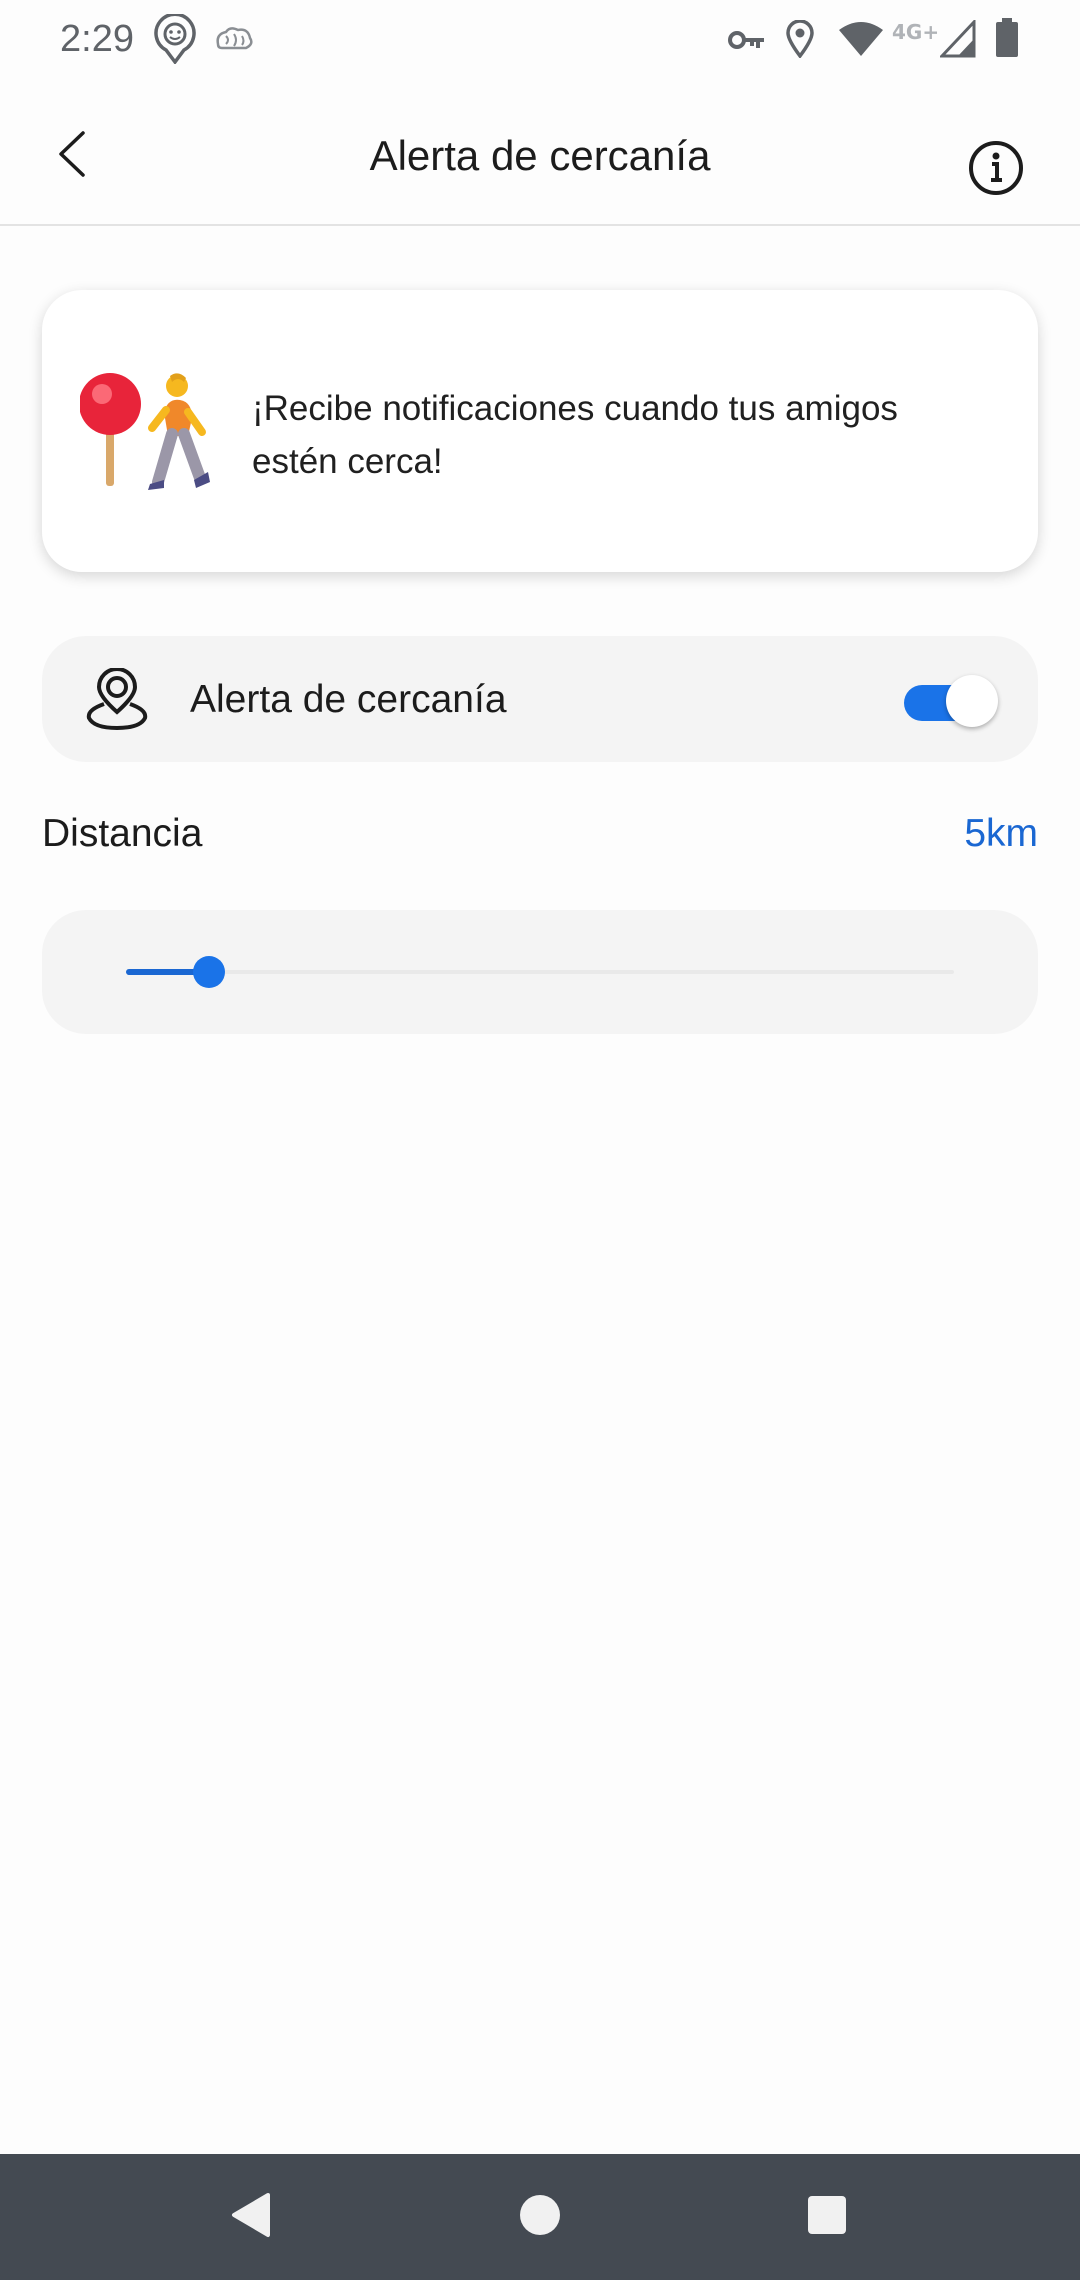 This screenshot has width=1080, height=2280. I want to click on distance-slider, so click(540, 972).